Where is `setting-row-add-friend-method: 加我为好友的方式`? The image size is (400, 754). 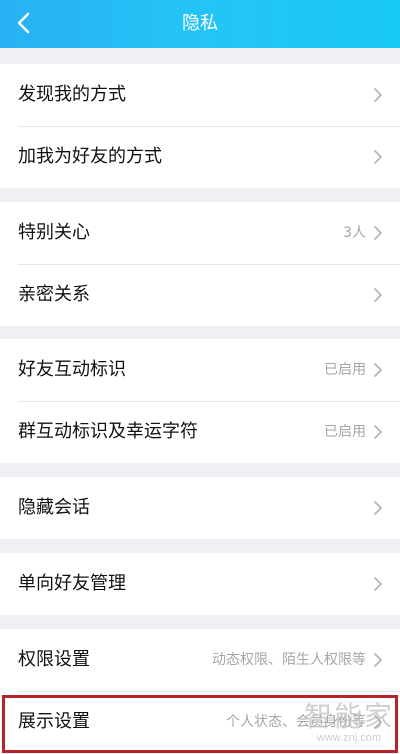
setting-row-add-friend-method: 加我为好友的方式 is located at coordinates (200, 157).